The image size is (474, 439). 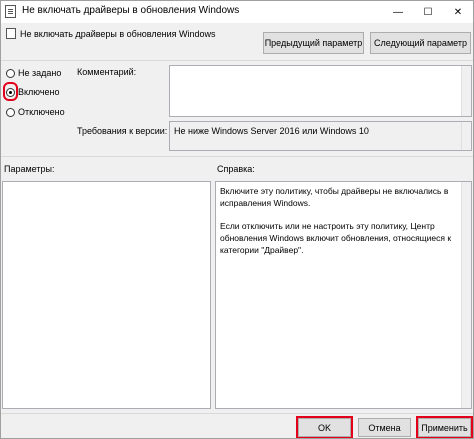 I want to click on radio-enabled-label: Включено, so click(x=39, y=92).